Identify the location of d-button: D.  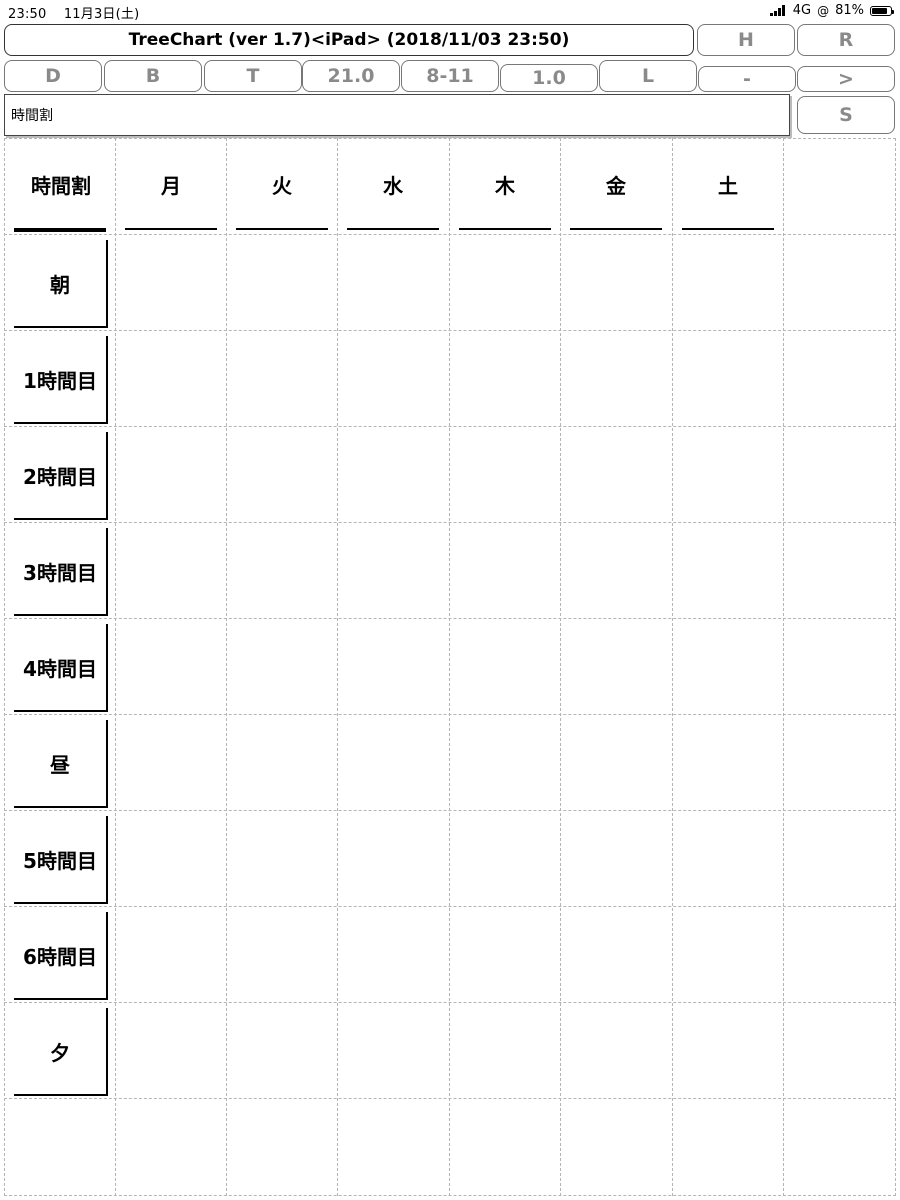
(53, 76).